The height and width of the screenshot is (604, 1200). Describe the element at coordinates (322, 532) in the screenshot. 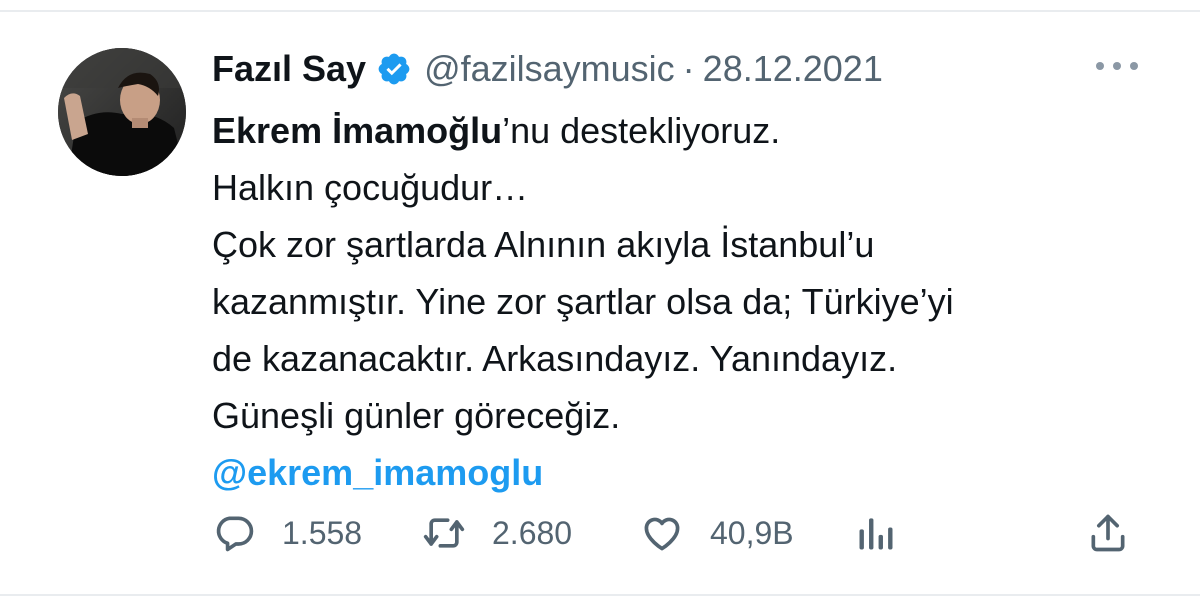

I see `reply-count: 1.558` at that location.